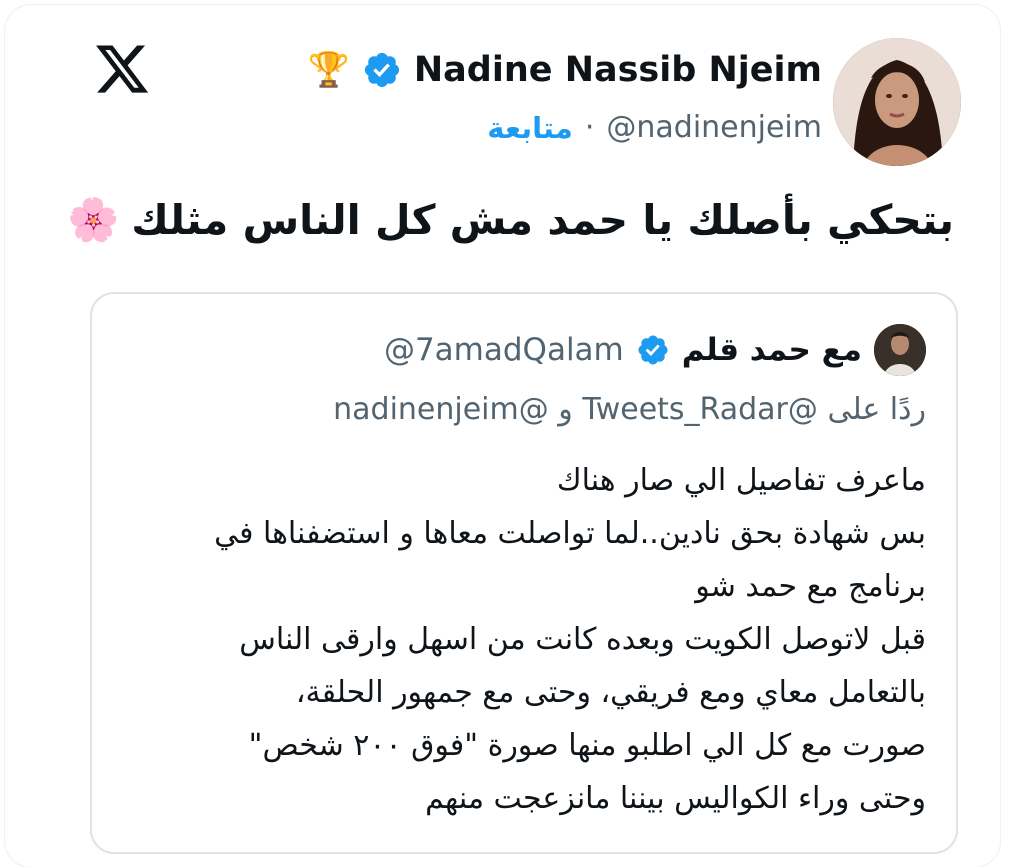 The image size is (1020, 867). What do you see at coordinates (876, 409) in the screenshot?
I see `reply-prefix: ردًا على` at bounding box center [876, 409].